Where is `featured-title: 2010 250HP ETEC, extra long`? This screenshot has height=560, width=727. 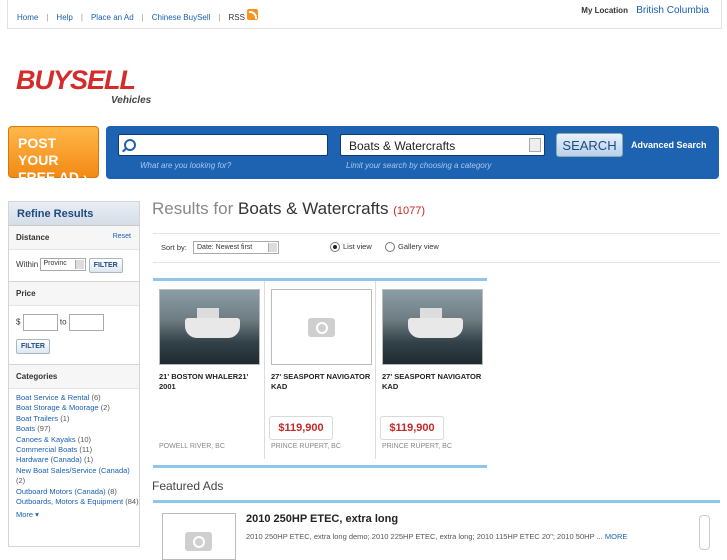 featured-title: 2010 250HP ETEC, extra long is located at coordinates (322, 519).